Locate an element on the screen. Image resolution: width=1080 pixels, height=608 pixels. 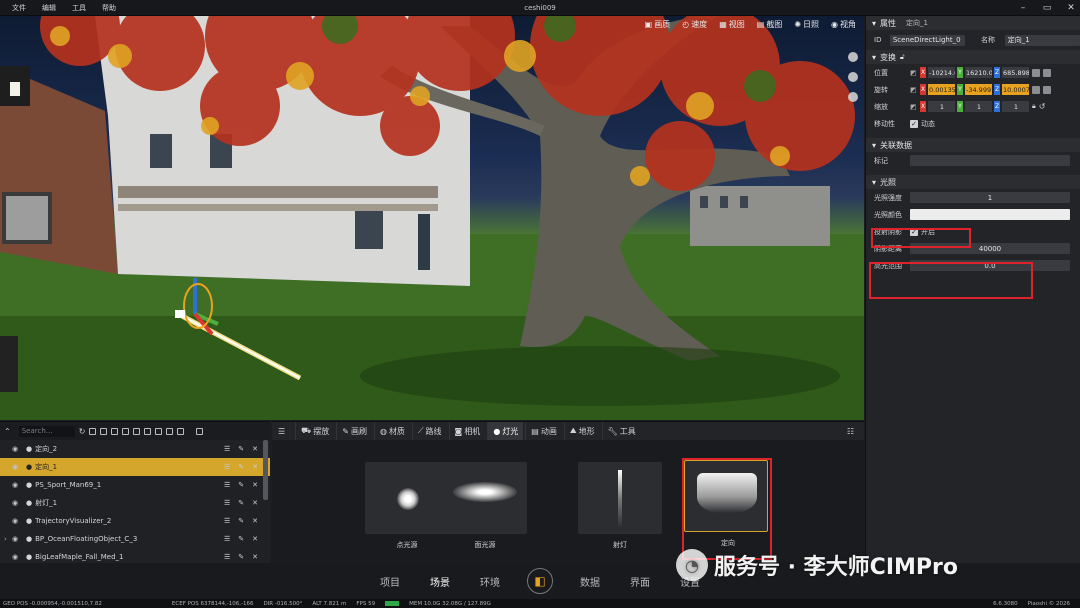
position-x-field: -10214.0€ is located at coordinates (941, 72).